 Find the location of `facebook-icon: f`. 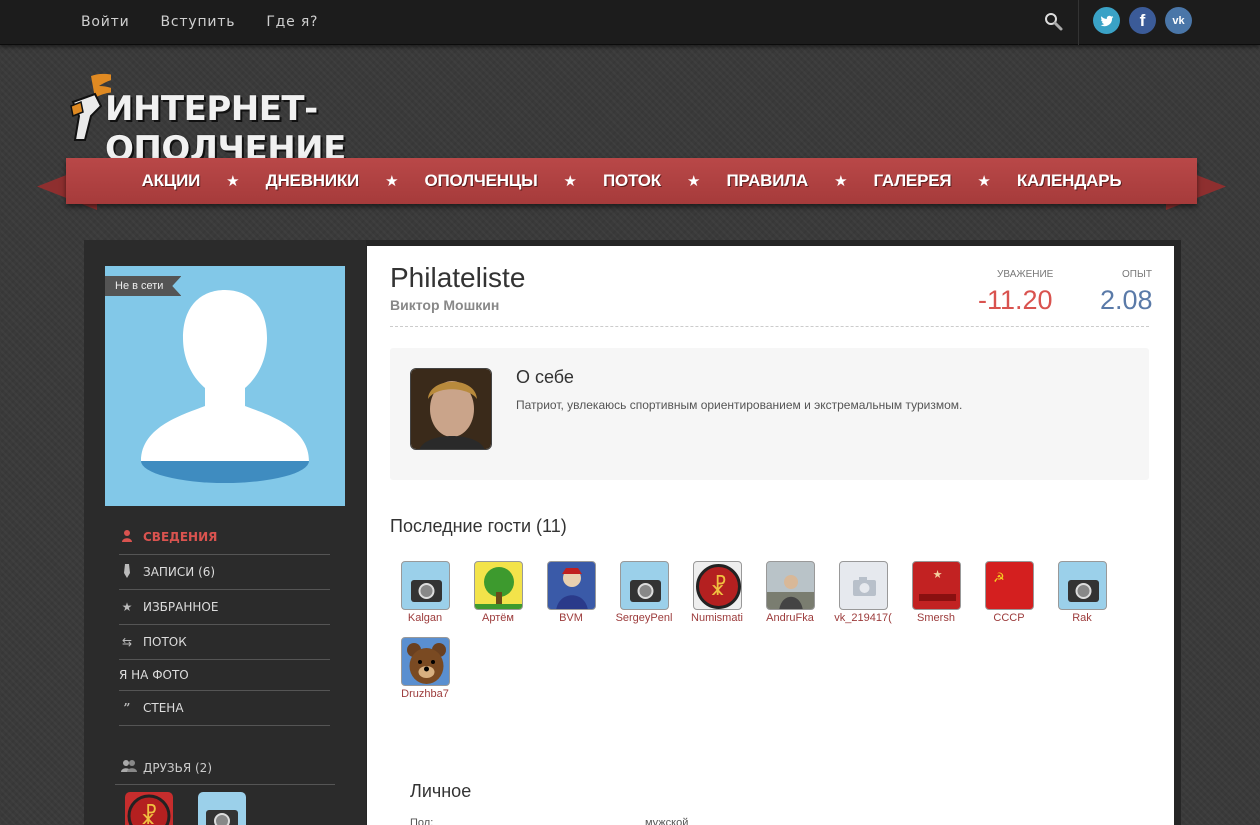

facebook-icon: f is located at coordinates (1142, 20).